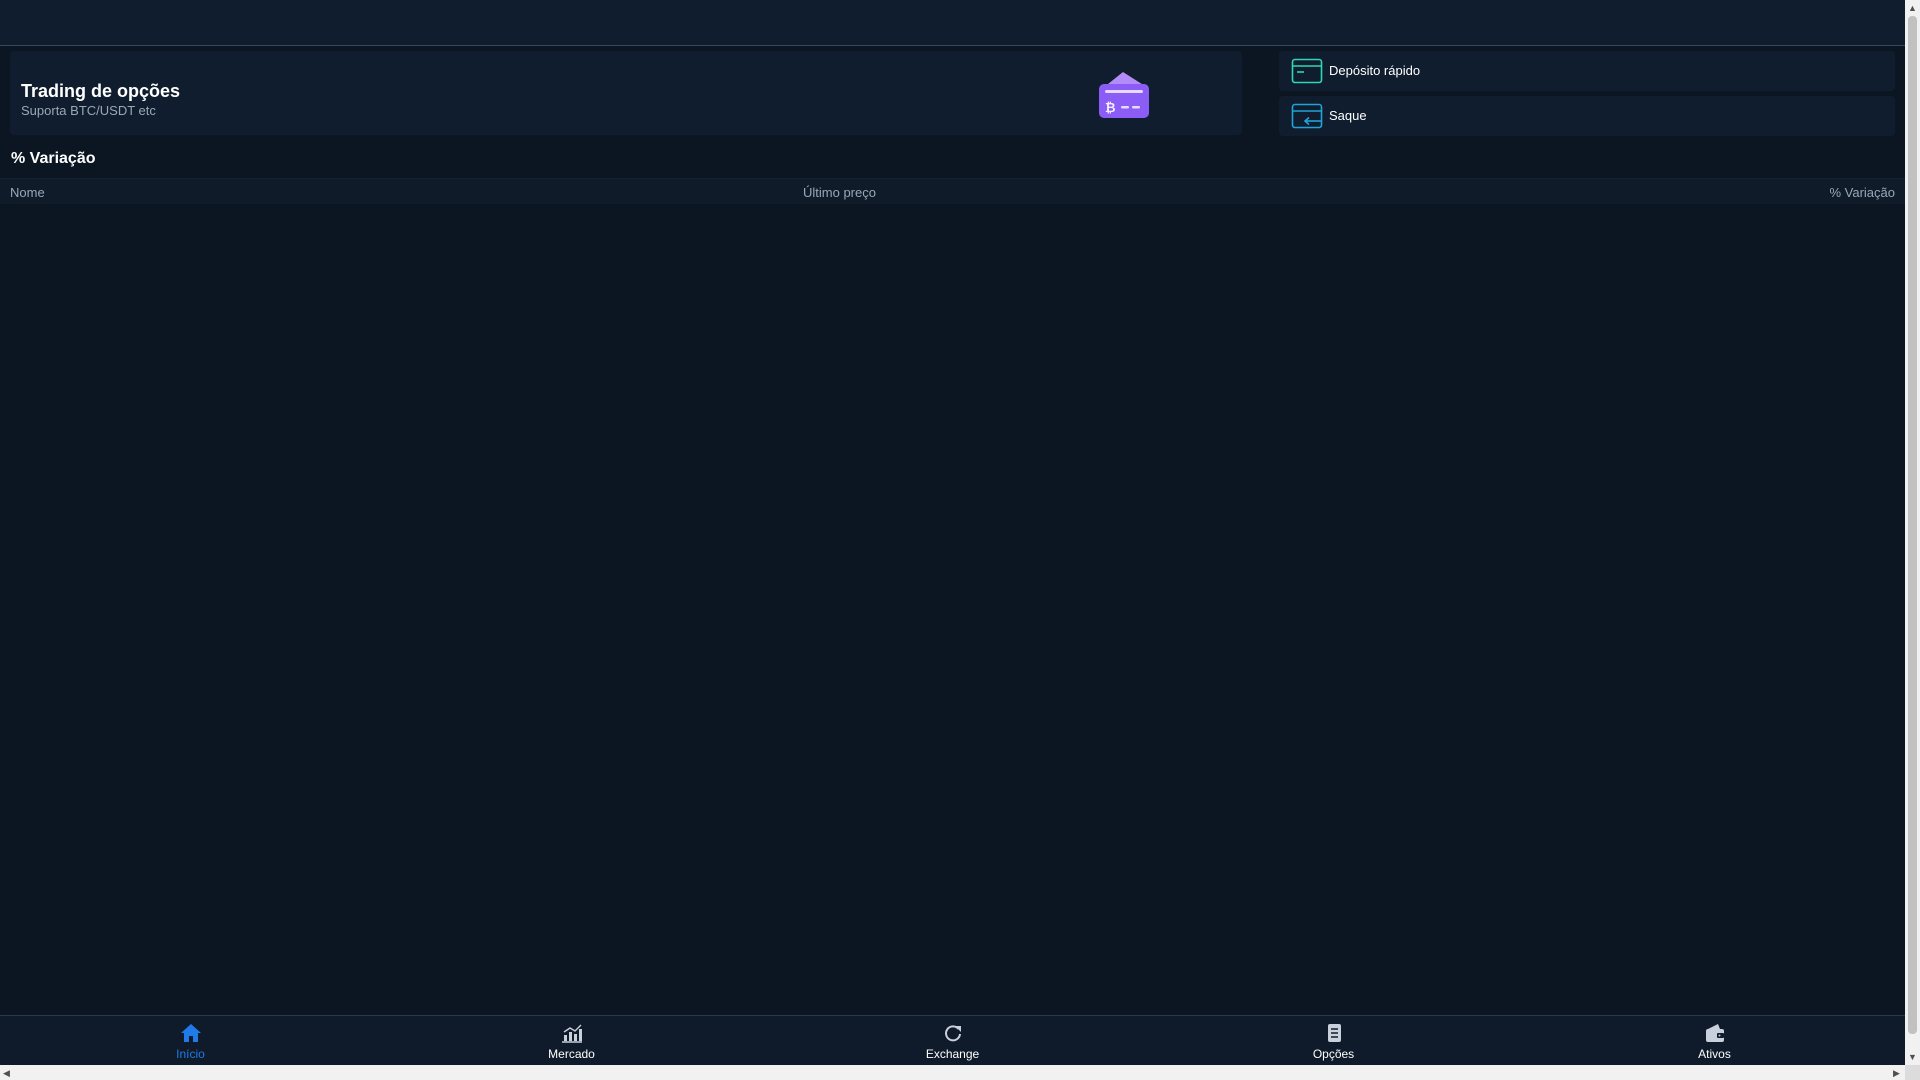  What do you see at coordinates (1587, 71) in the screenshot?
I see `quick-deposit-button: Depósito rápido` at bounding box center [1587, 71].